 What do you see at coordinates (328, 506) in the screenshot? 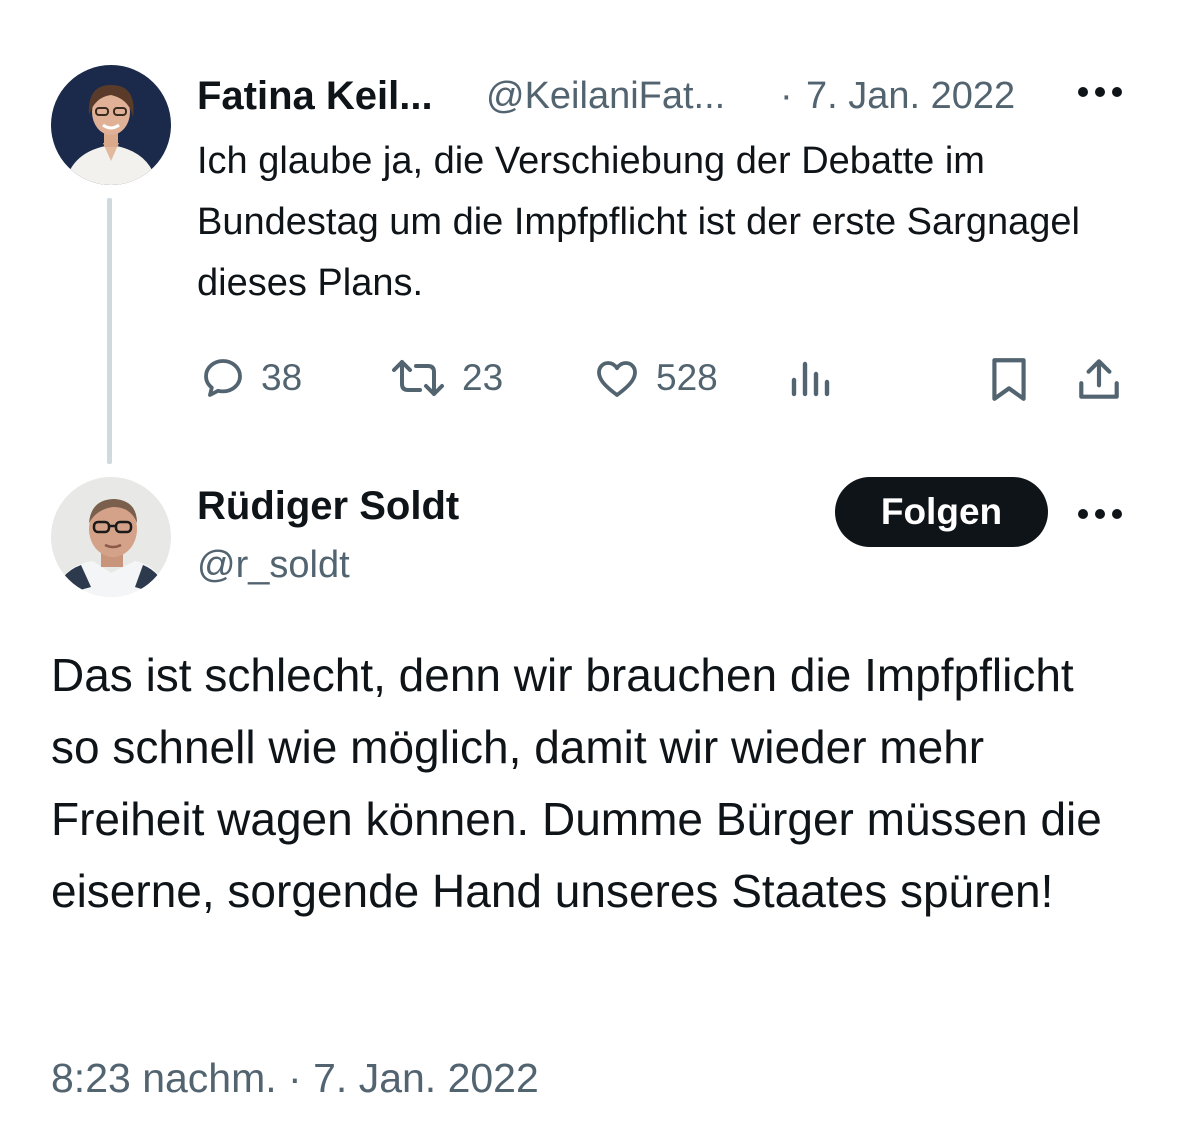
I see `main-author-name: Rüdiger Soldt` at bounding box center [328, 506].